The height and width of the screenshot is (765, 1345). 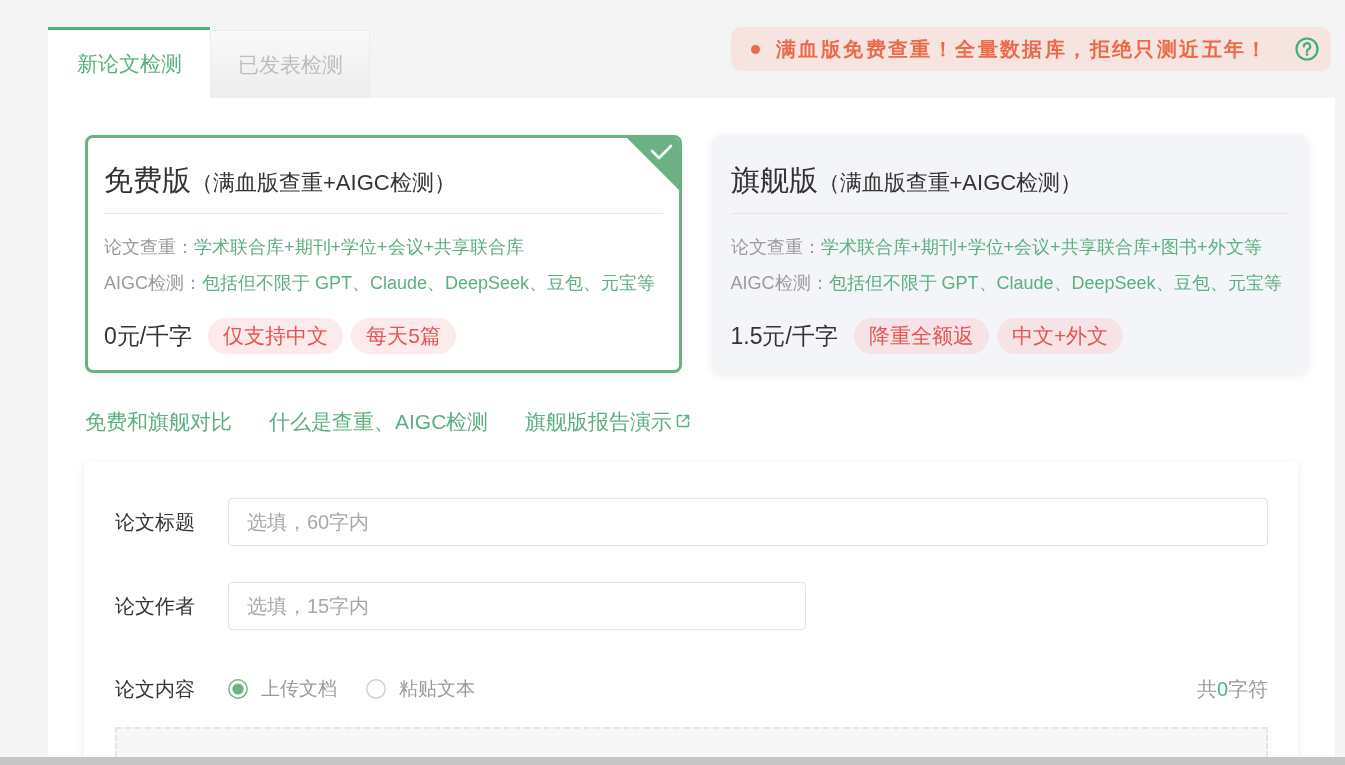 I want to click on bullet-dot-icon, so click(x=755, y=49).